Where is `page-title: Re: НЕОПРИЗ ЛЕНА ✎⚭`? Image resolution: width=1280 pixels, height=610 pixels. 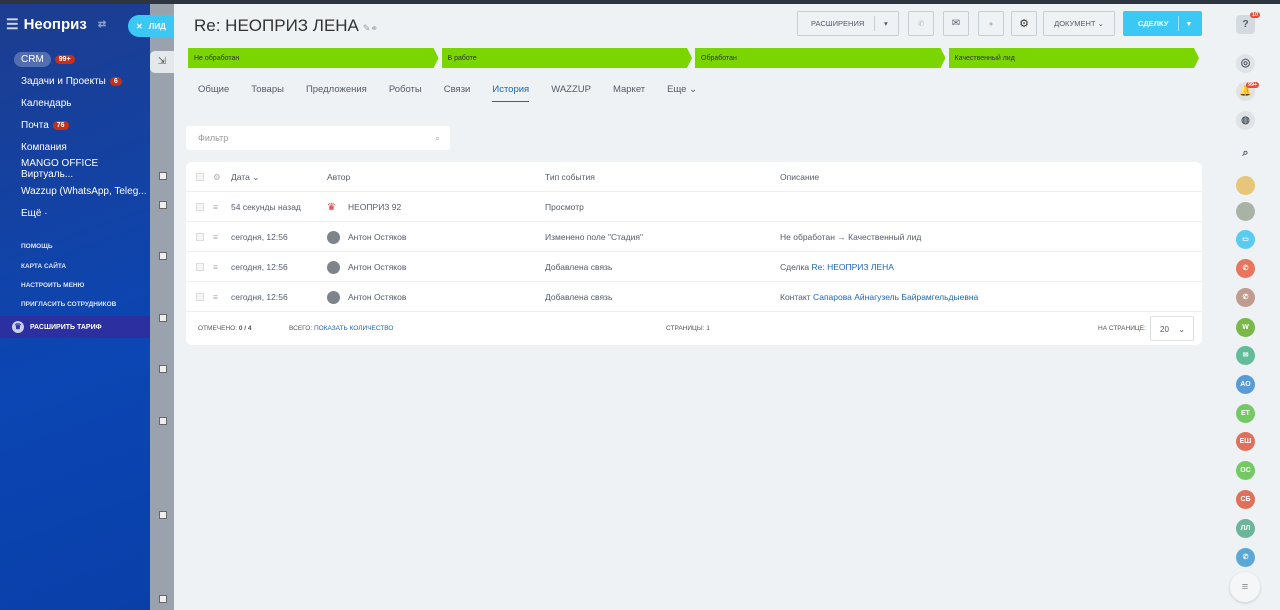 page-title: Re: НЕОПРИЗ ЛЕНА ✎⚭ is located at coordinates (286, 26).